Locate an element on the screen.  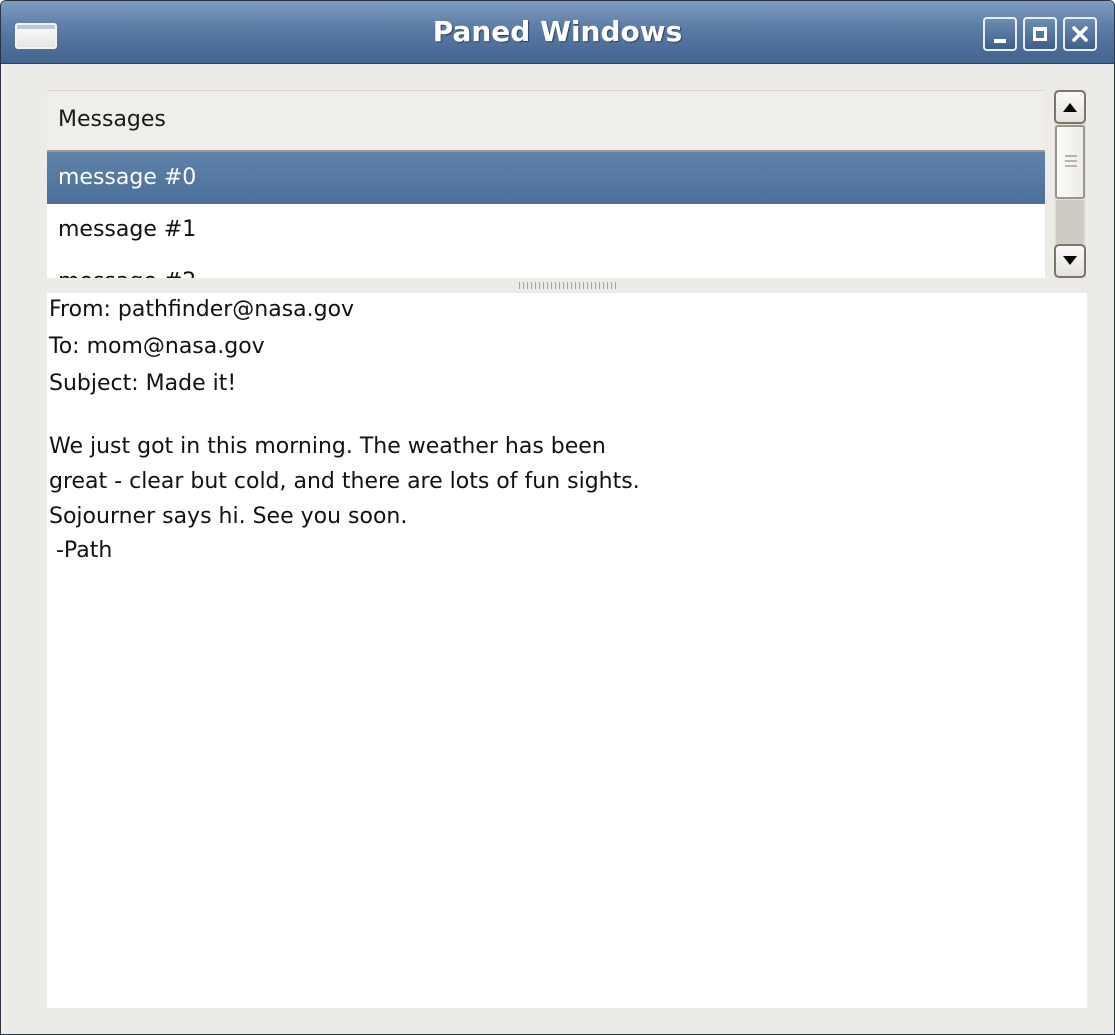
maximize-button is located at coordinates (1040, 34).